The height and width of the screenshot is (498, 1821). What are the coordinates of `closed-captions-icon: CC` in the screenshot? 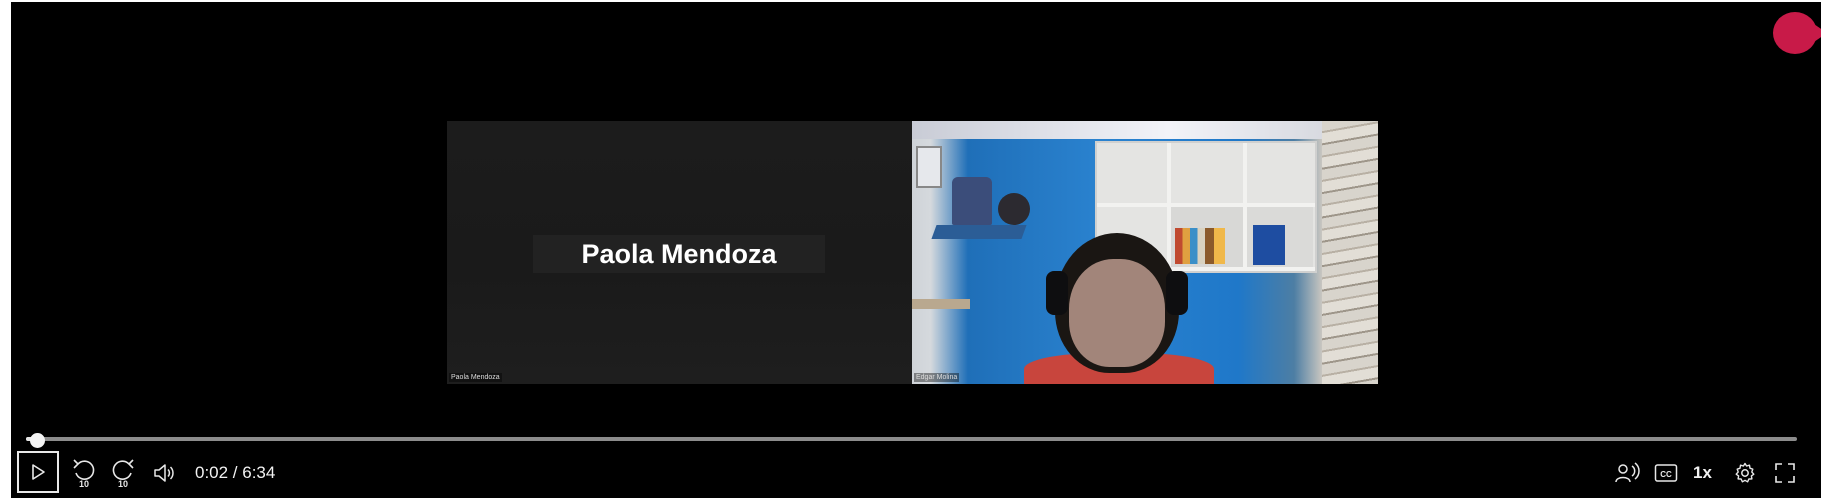 It's located at (1666, 473).